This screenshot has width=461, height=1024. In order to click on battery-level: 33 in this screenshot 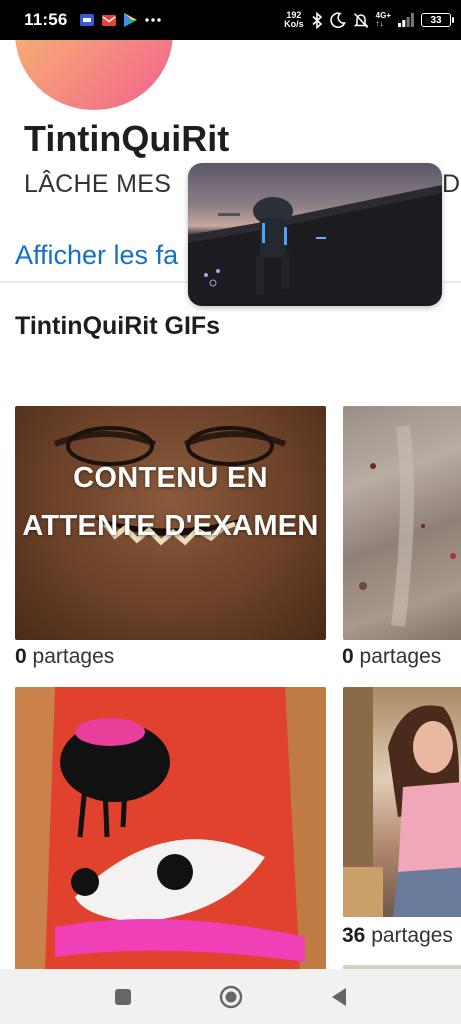, I will do `click(436, 20)`.